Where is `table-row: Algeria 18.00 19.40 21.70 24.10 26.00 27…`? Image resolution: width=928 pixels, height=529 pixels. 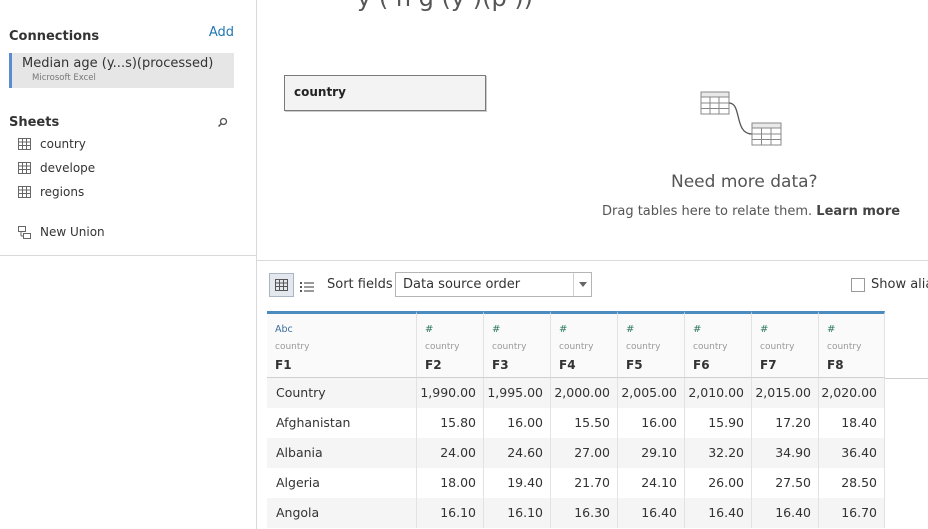 table-row: Algeria 18.00 19.40 21.70 24.10 26.00 27… is located at coordinates (576, 483).